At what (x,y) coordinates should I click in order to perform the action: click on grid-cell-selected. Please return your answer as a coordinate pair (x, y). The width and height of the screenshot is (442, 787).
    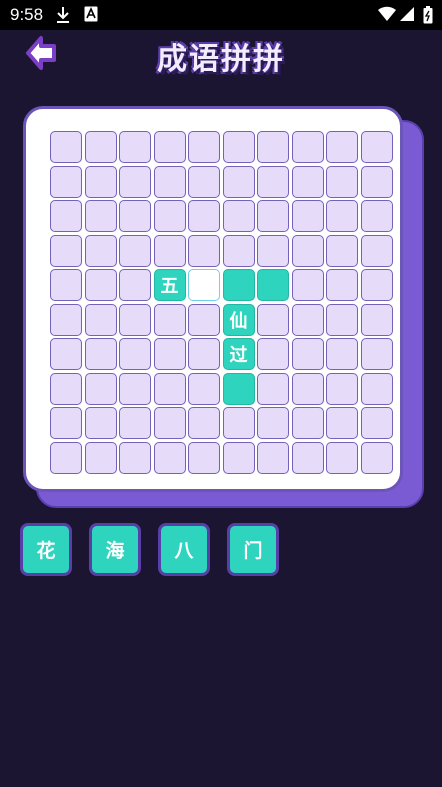
    Looking at the image, I should click on (204, 285).